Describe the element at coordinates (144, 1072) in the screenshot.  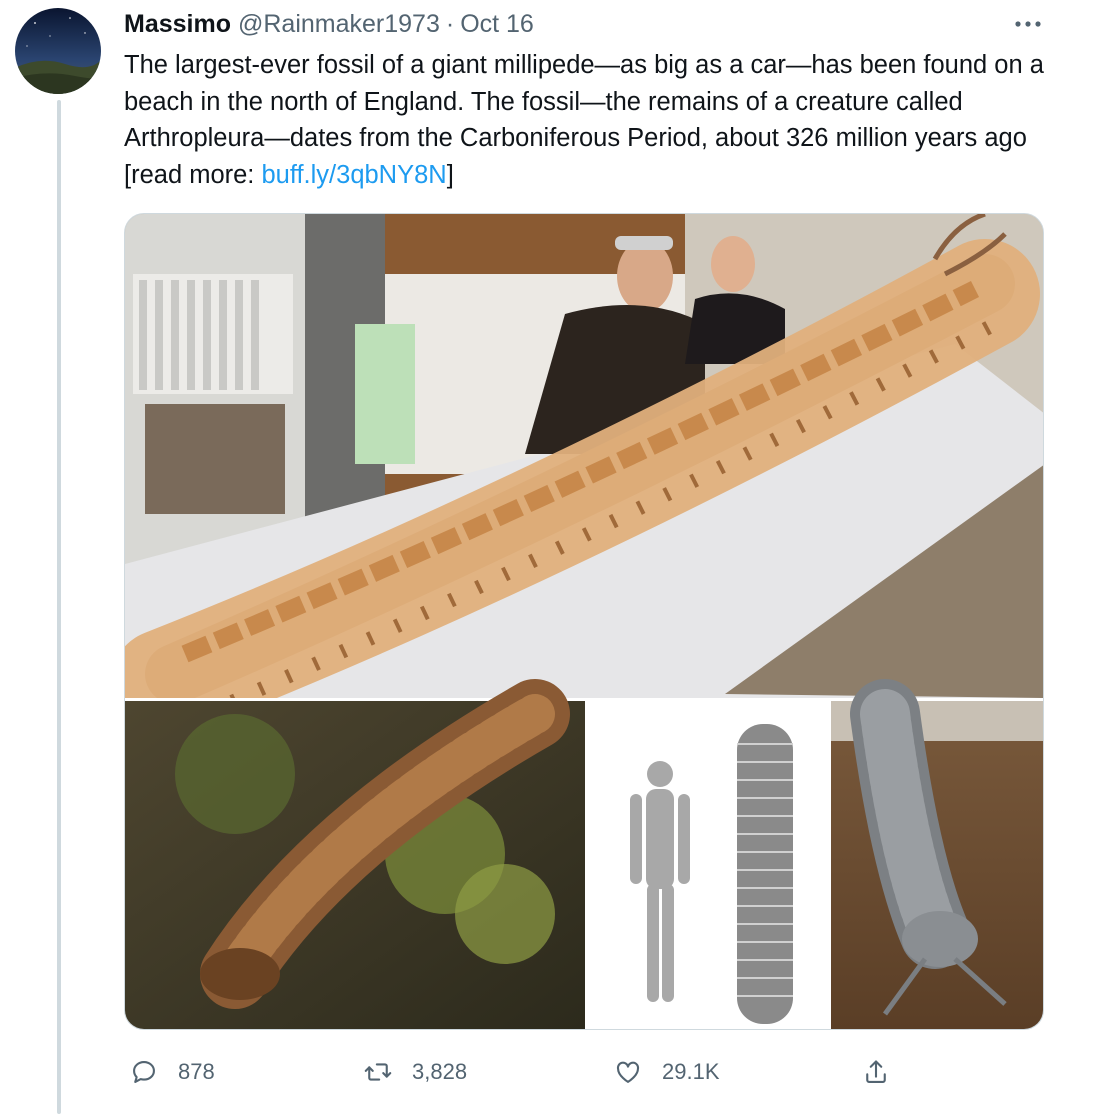
I see `reply-bubble-icon` at that location.